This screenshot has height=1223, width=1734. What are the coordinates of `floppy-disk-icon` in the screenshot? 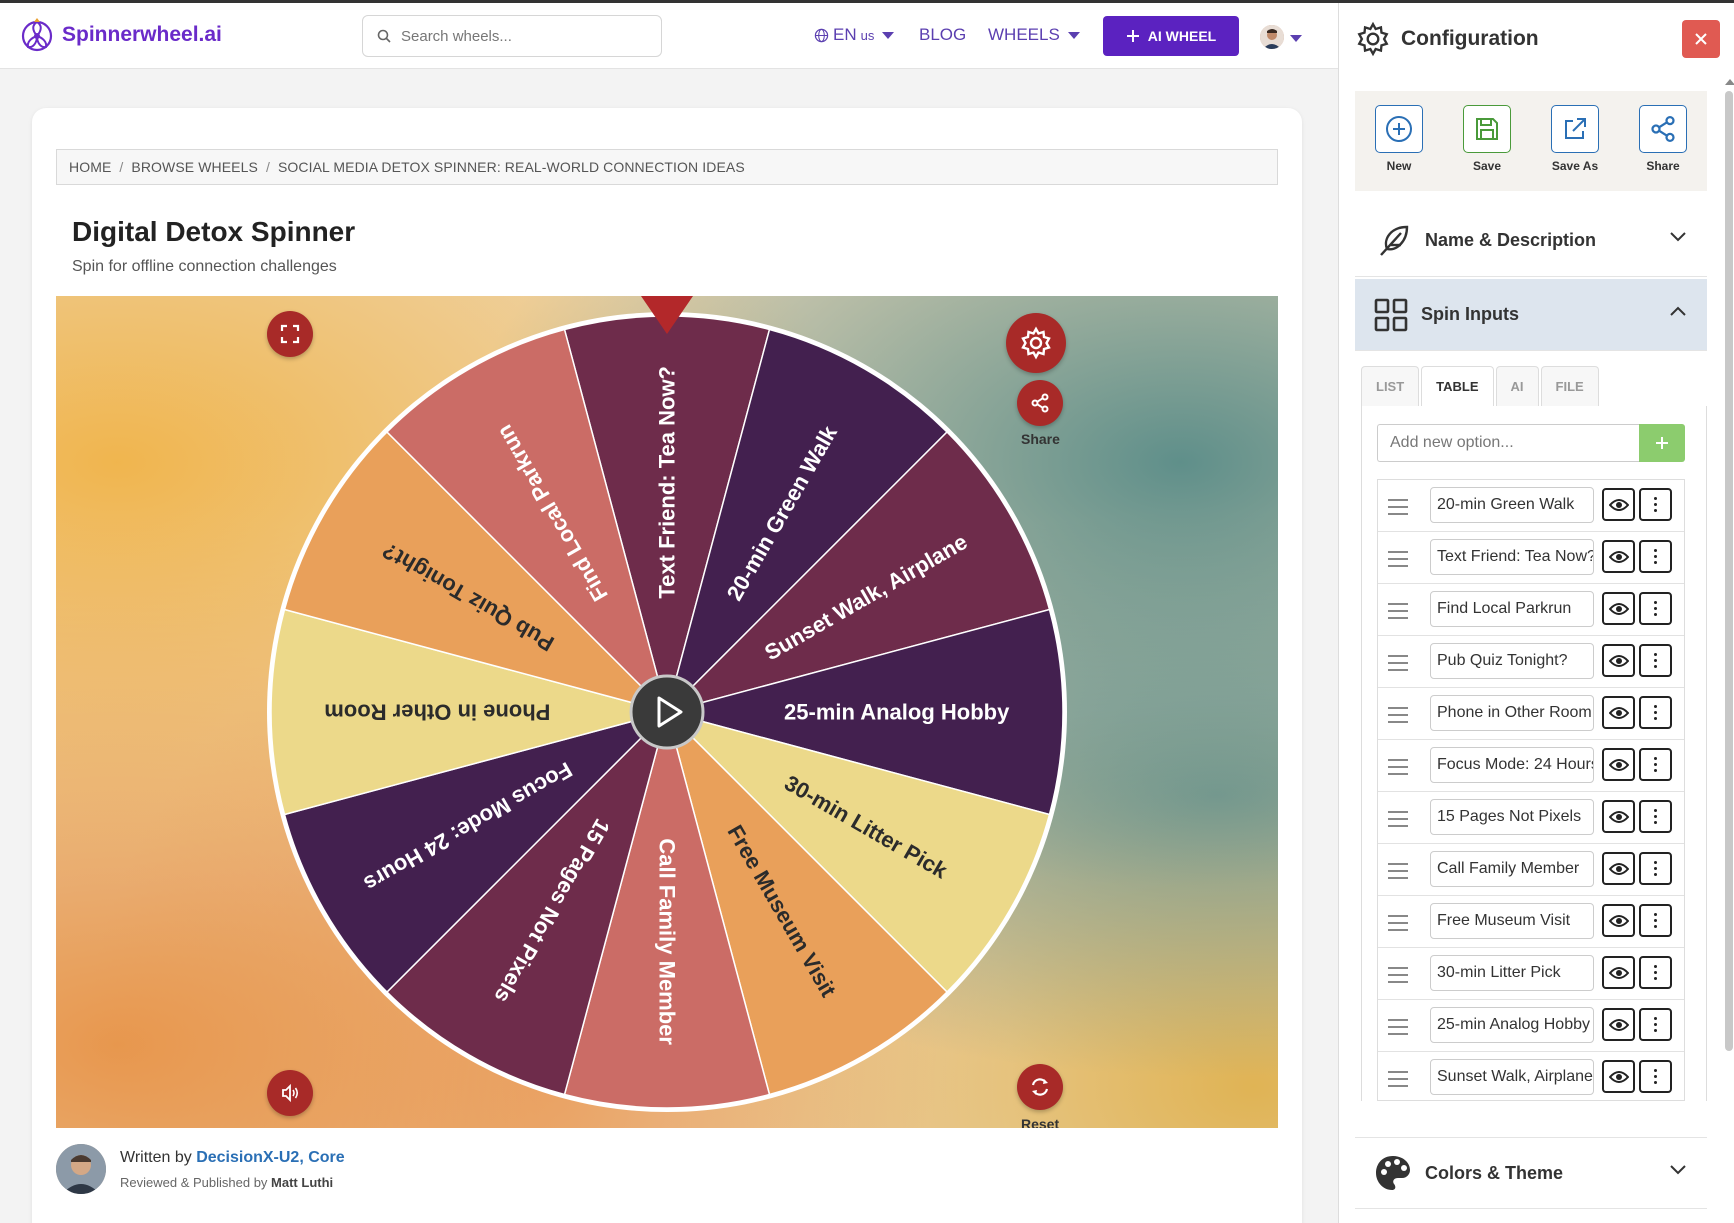 It's located at (1487, 129).